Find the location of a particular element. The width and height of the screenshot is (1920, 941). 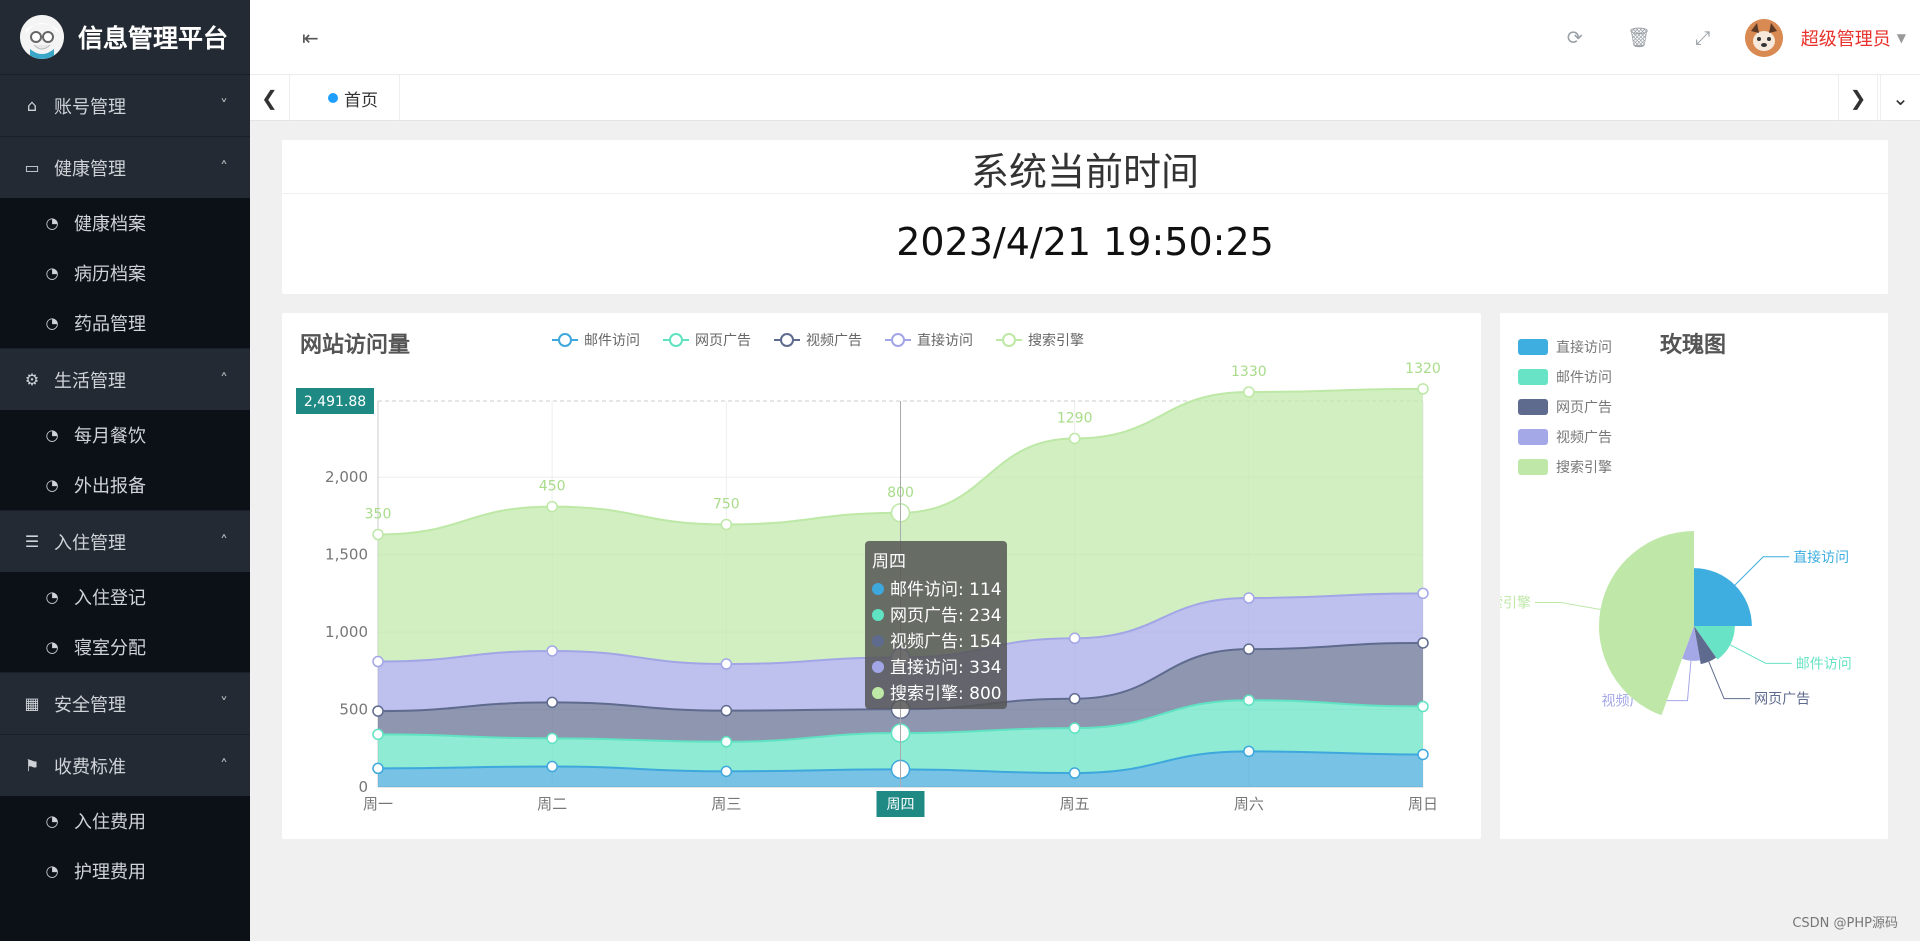

sidebar-item: ◔ 病历档案 is located at coordinates (125, 273).